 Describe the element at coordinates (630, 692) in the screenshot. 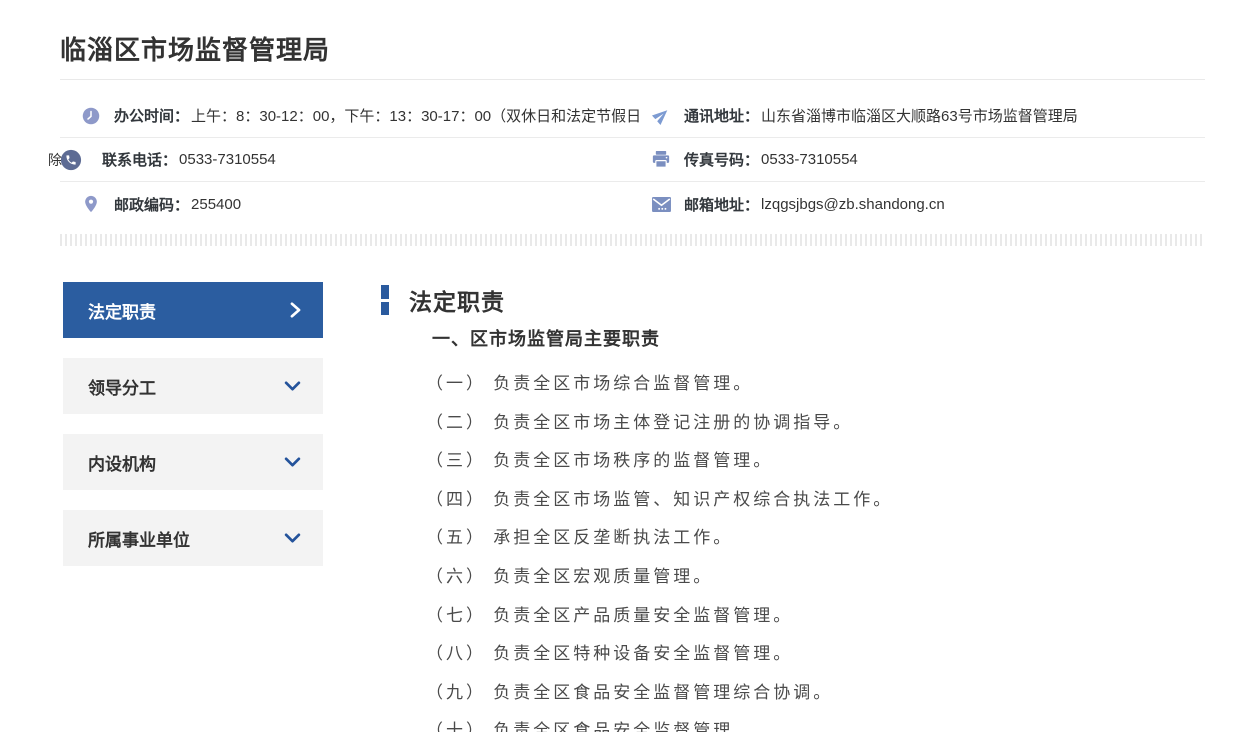

I see `duty-item: （九） 负责全区食品安全监督管理综合协调。` at that location.